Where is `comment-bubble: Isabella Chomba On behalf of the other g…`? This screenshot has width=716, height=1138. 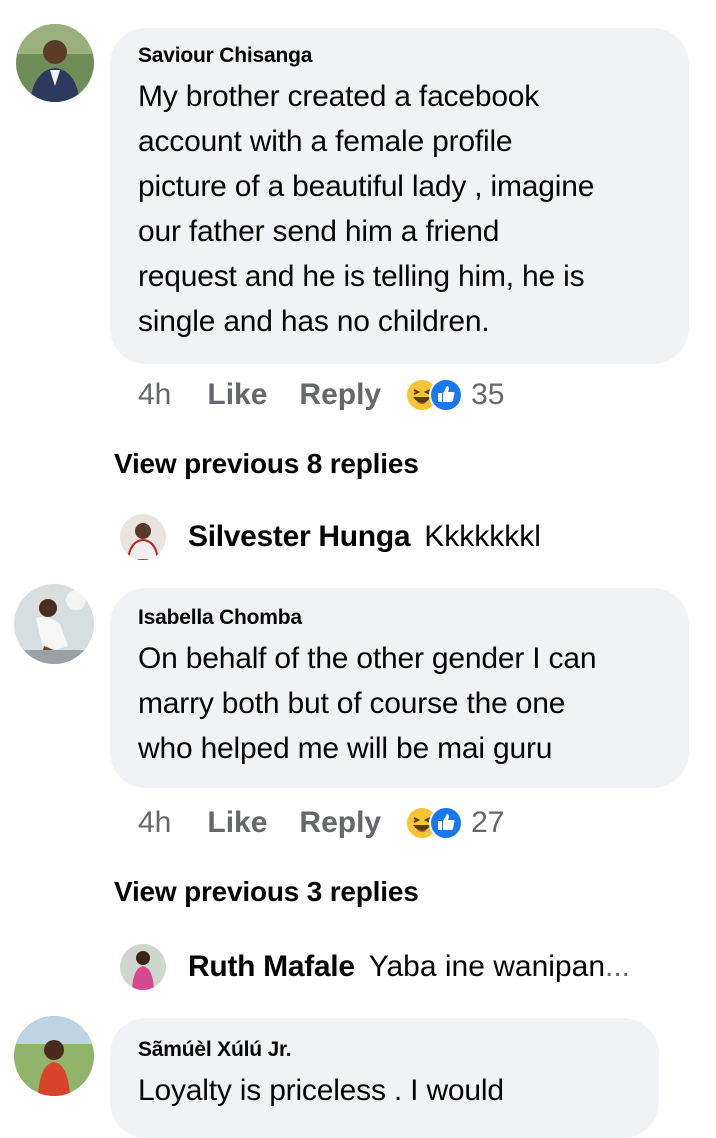 comment-bubble: Isabella Chomba On behalf of the other g… is located at coordinates (399, 688).